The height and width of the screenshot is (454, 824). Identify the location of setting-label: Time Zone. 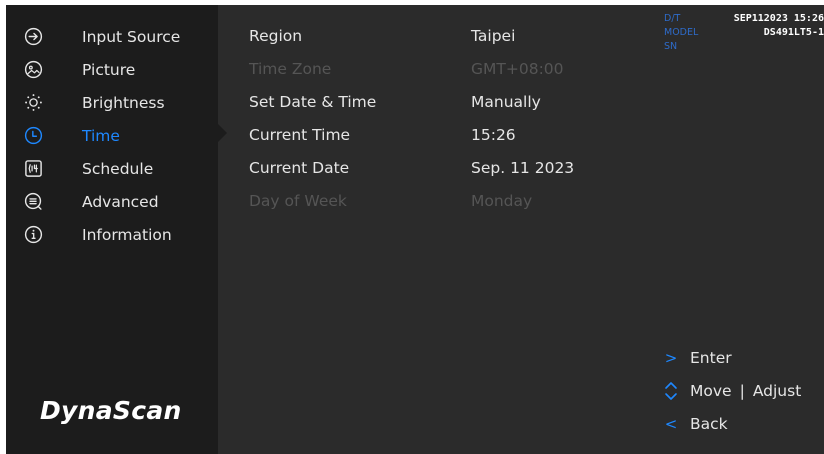
(290, 69).